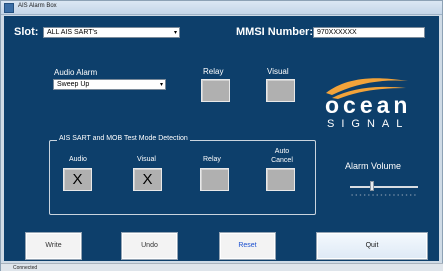 The image size is (443, 271). I want to click on audio-alarm-label: Audio Alarm, so click(76, 72).